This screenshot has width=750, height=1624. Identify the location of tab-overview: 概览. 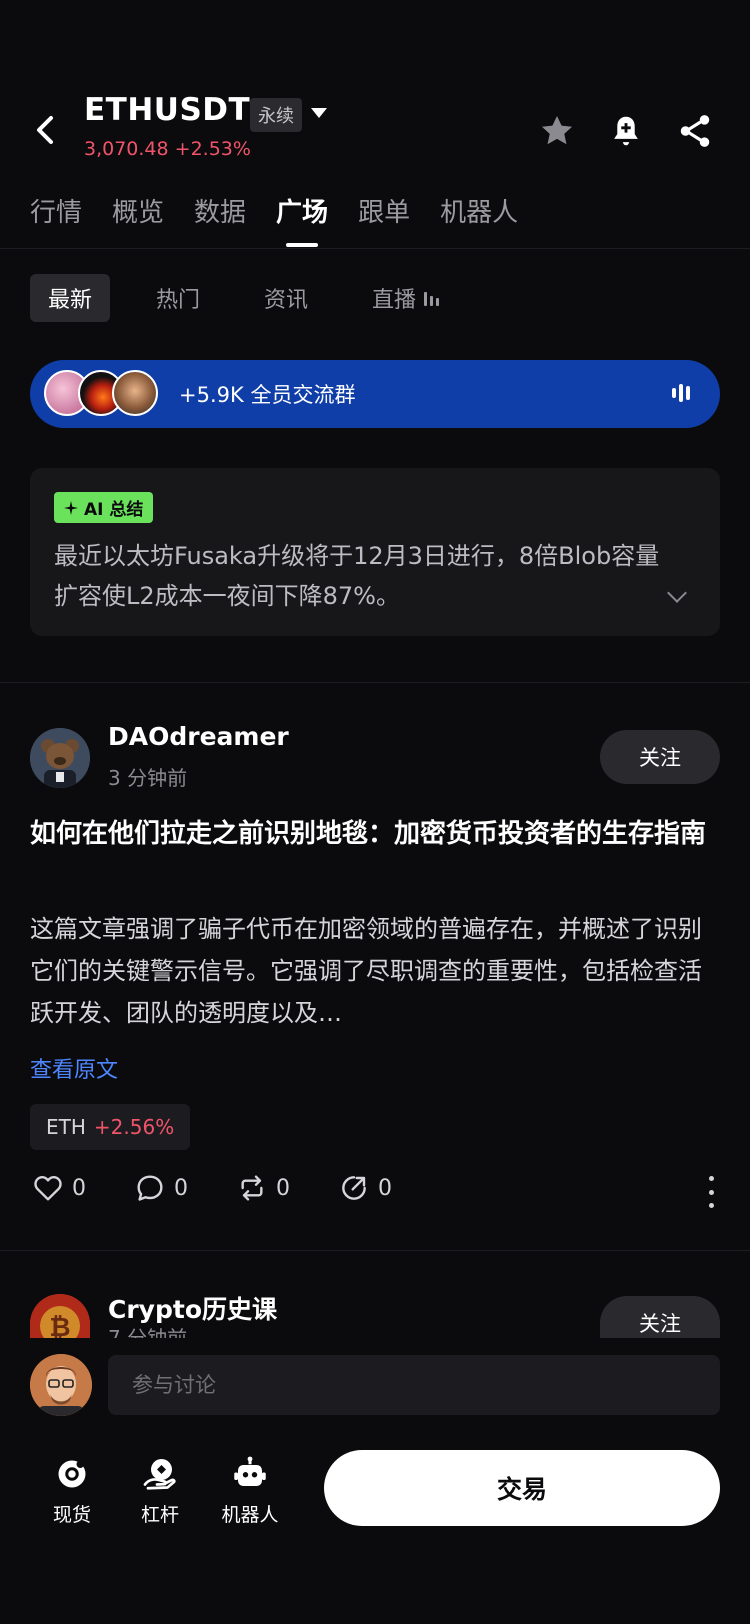
(138, 210).